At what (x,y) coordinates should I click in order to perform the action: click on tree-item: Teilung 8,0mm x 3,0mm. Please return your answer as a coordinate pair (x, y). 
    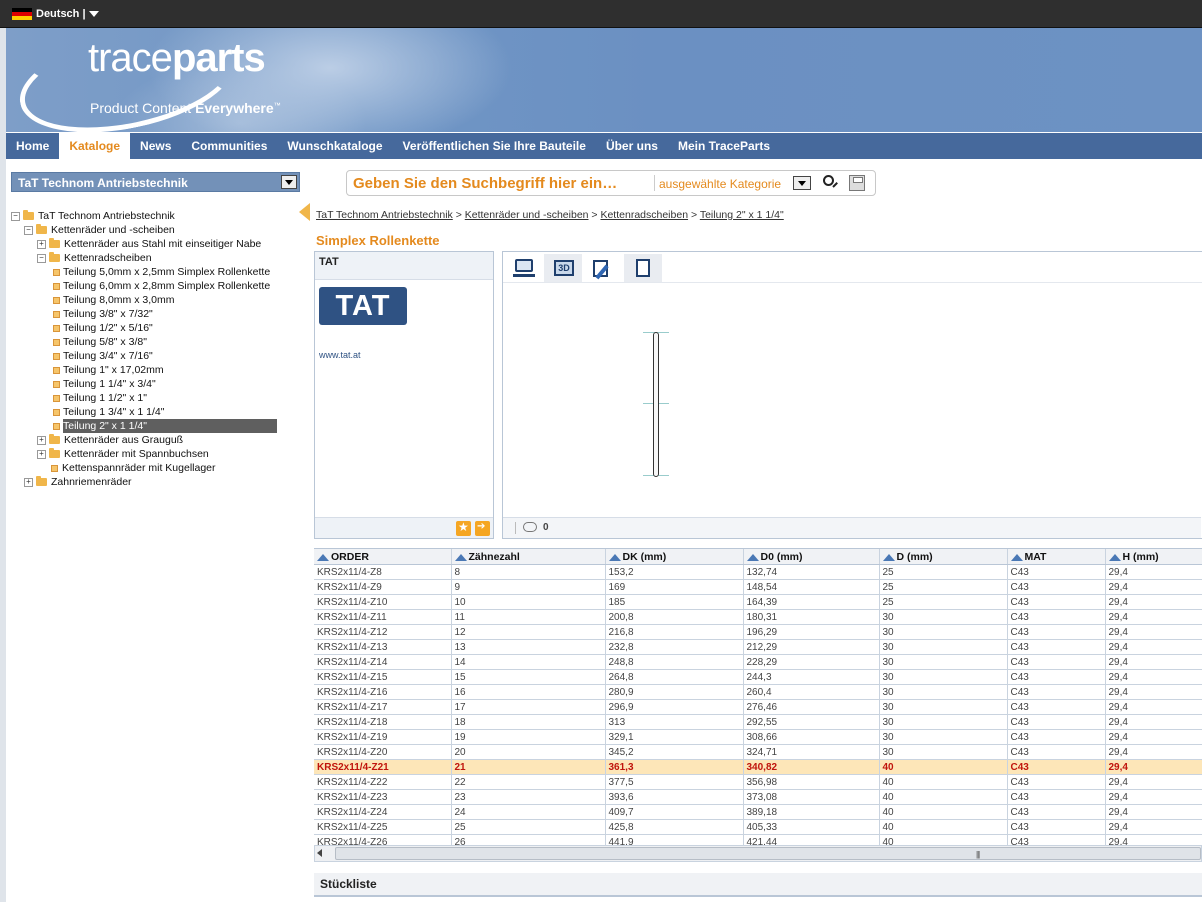
    Looking at the image, I should click on (156, 300).